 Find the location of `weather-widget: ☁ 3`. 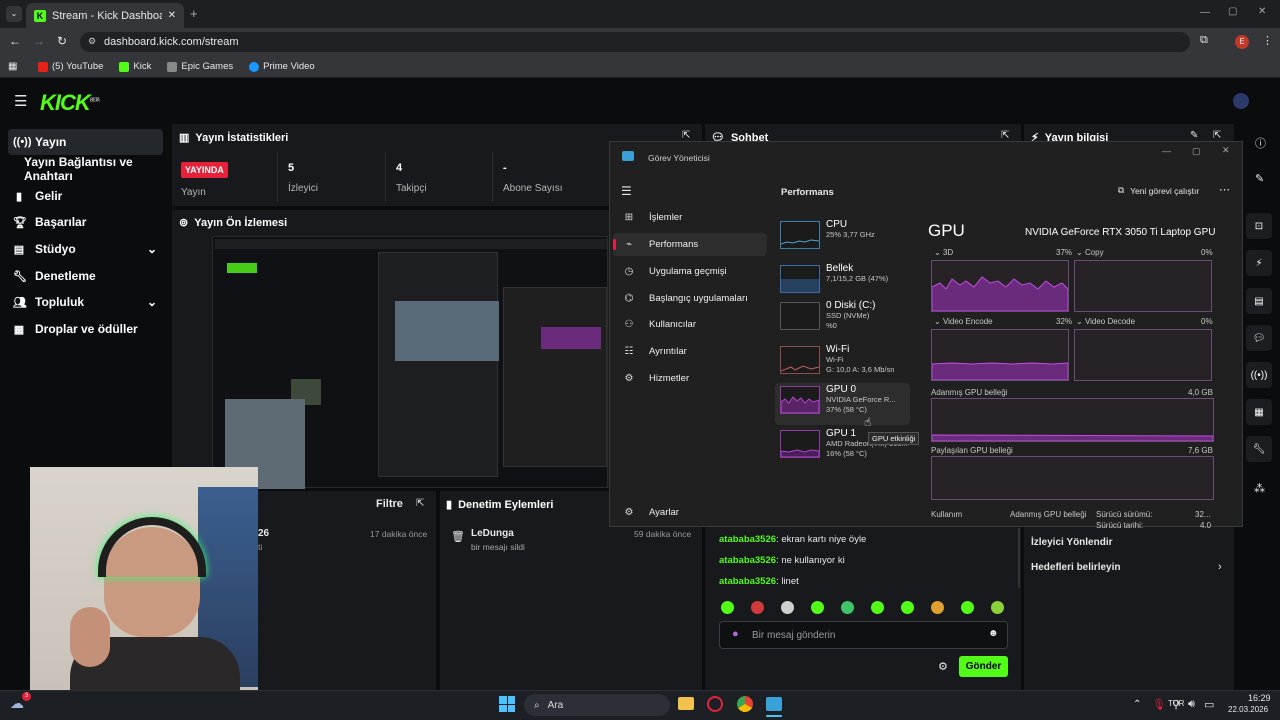

weather-widget: ☁ 3 is located at coordinates (21, 702).